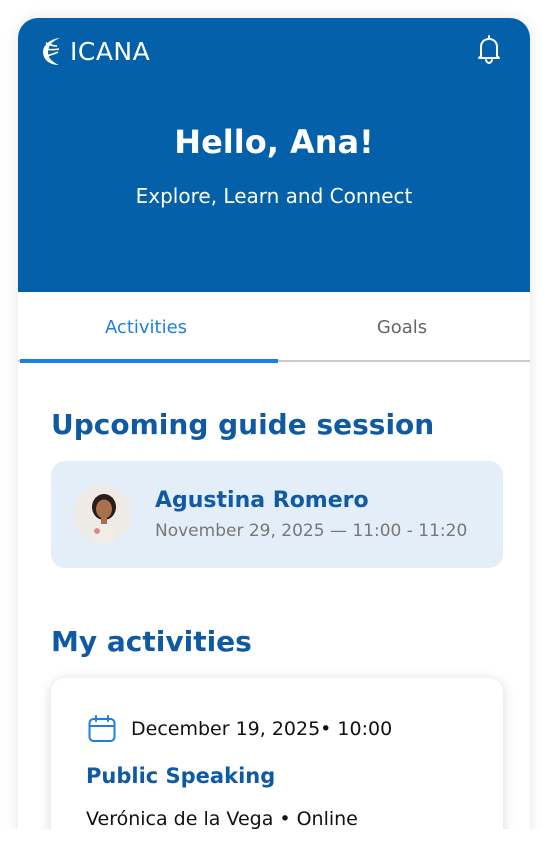 This screenshot has width=550, height=850. I want to click on greeting-title: Hello, Ana!, so click(274, 142).